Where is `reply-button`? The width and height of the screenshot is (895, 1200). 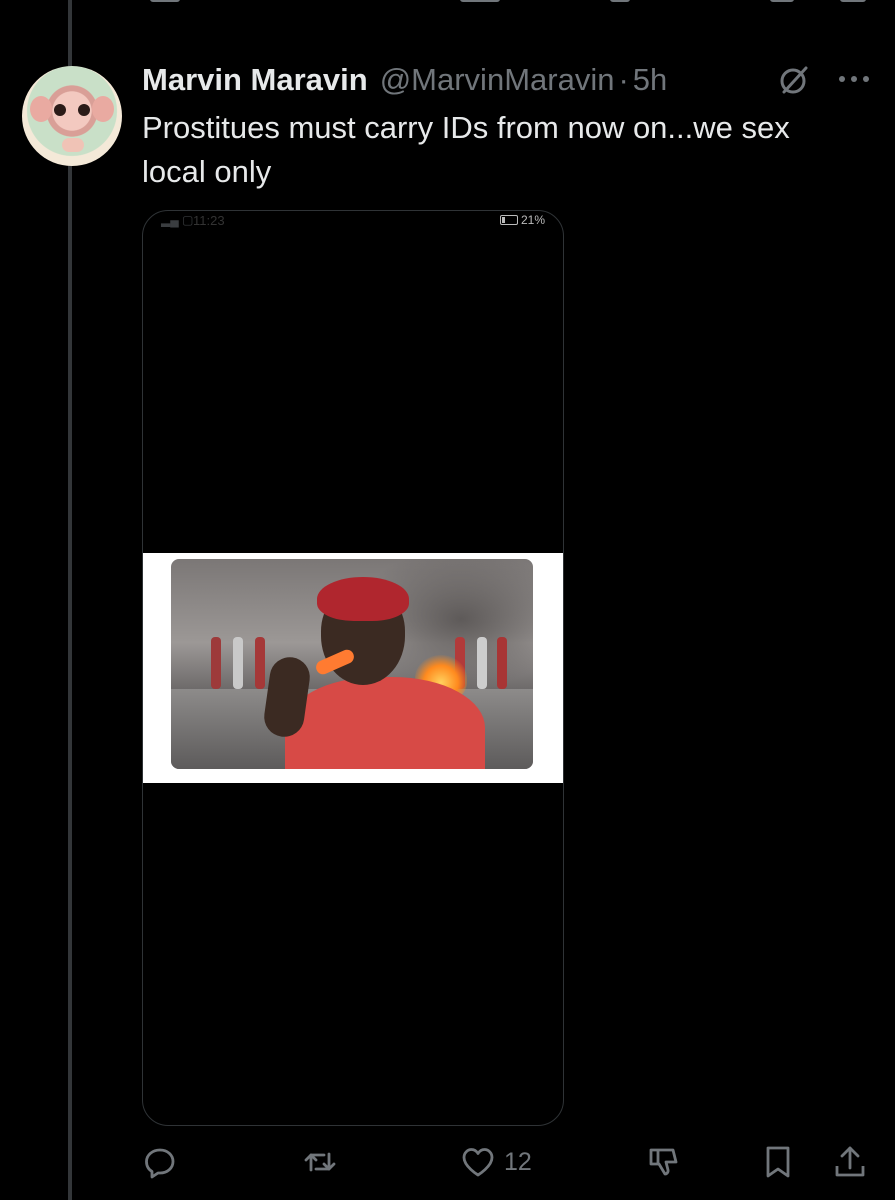 reply-button is located at coordinates (160, 1162).